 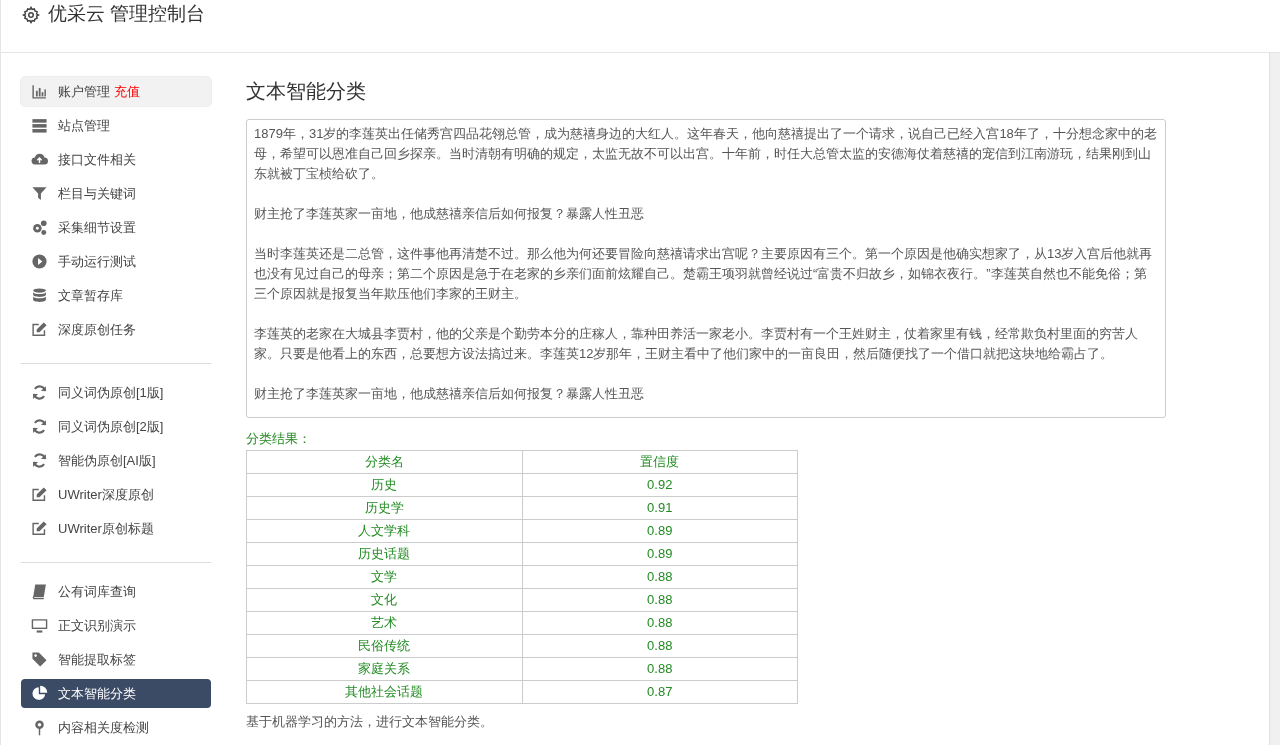 What do you see at coordinates (39, 227) in the screenshot?
I see `gears-icon` at bounding box center [39, 227].